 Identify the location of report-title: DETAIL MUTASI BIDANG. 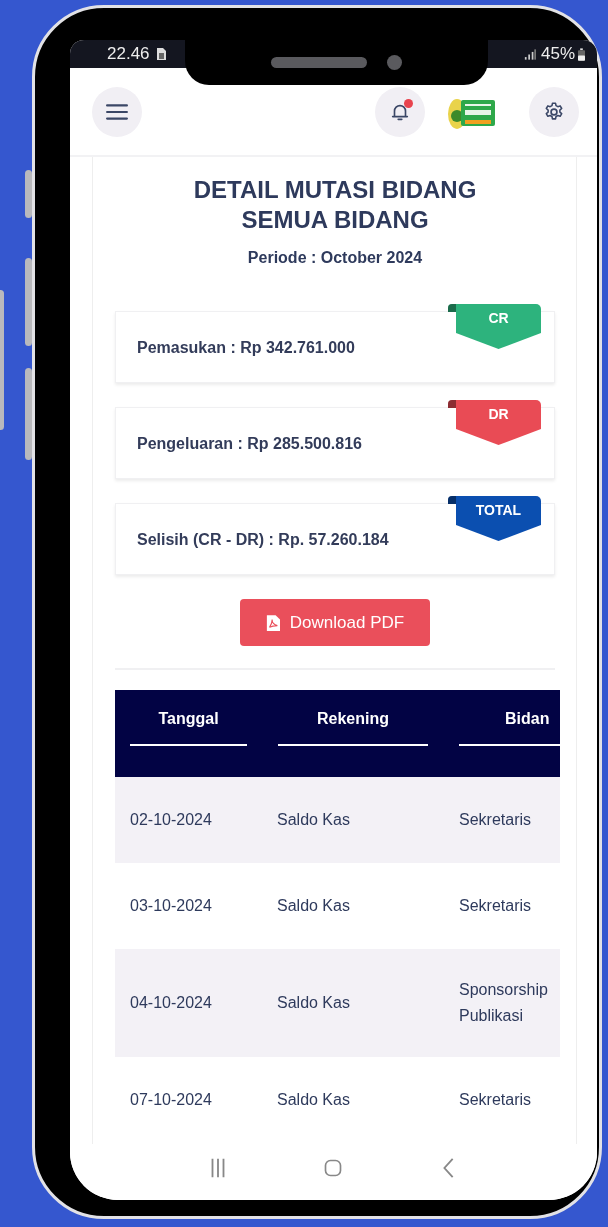
(335, 190).